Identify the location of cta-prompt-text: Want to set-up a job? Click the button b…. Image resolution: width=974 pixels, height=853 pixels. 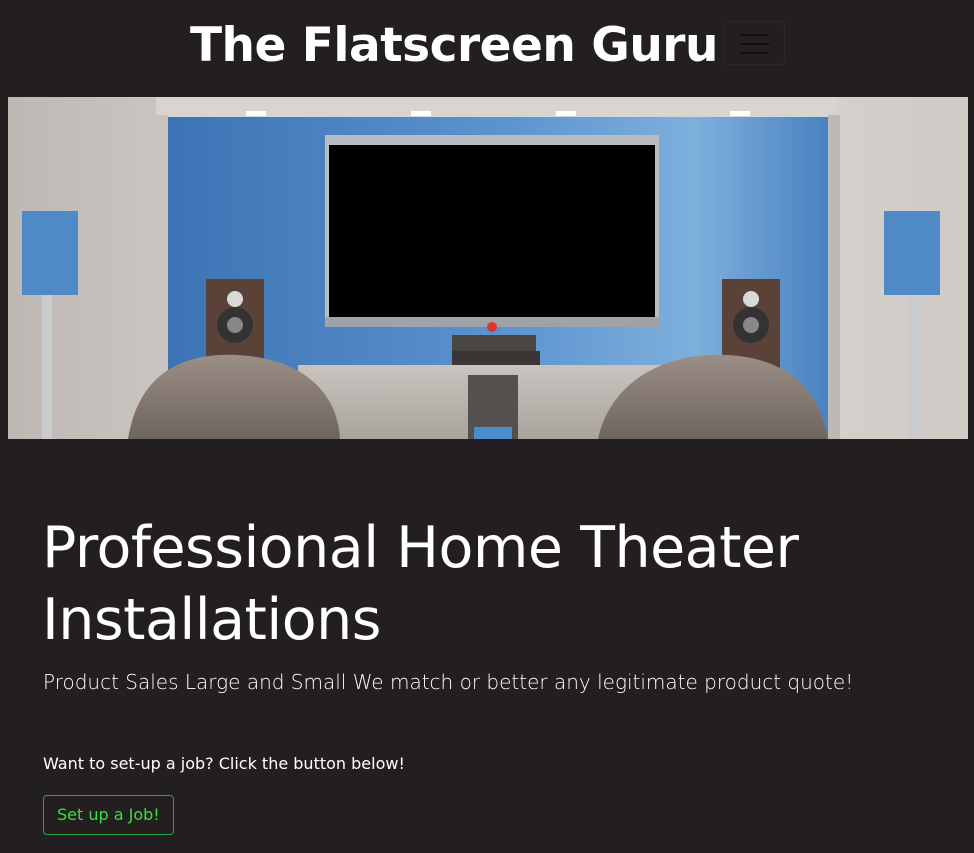
(224, 763).